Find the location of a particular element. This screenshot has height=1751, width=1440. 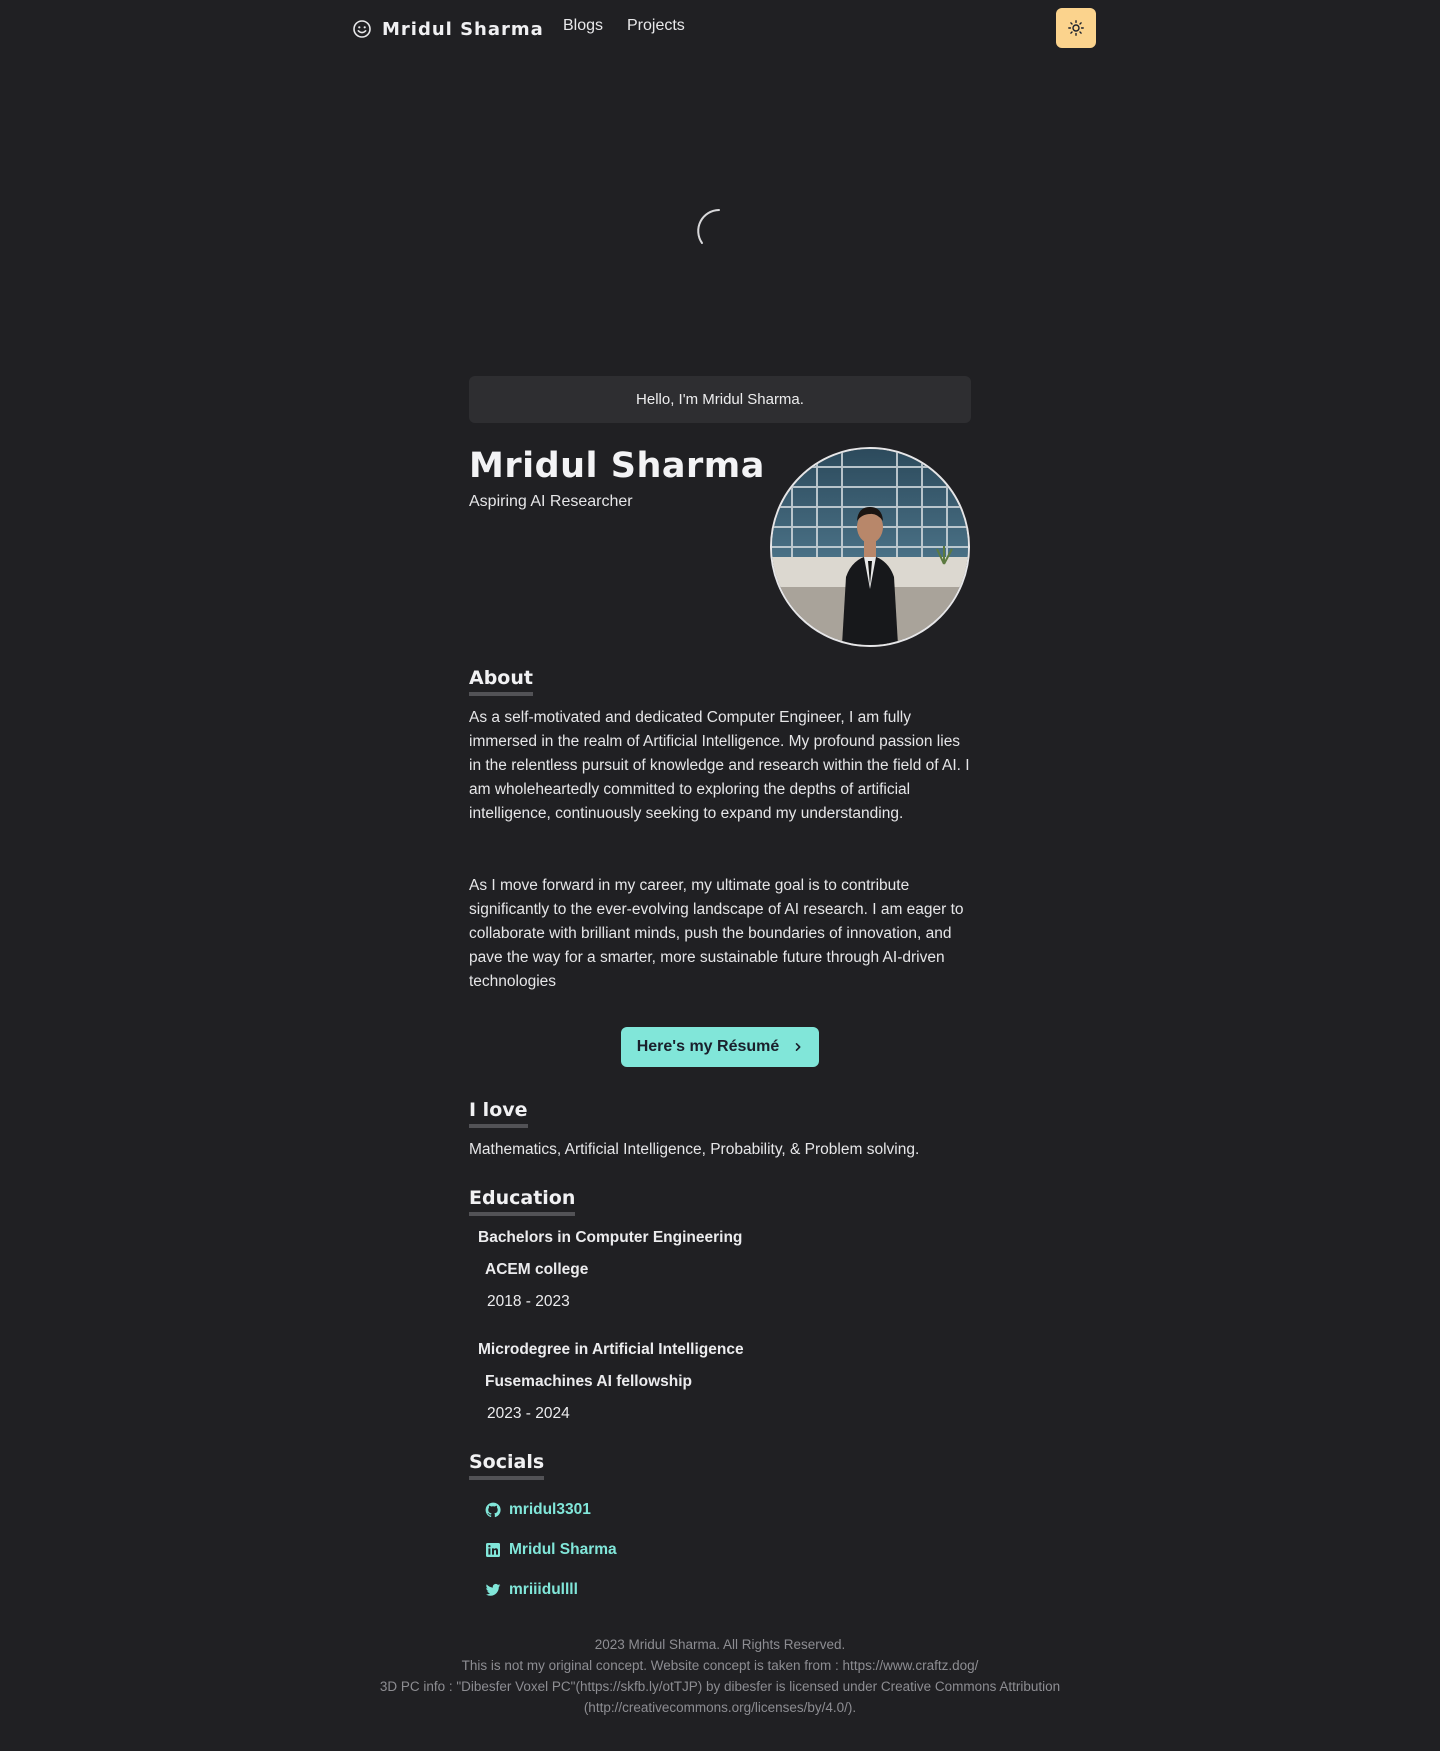

greeting-text: Hello, I'm Mridul Sharma. is located at coordinates (720, 399).